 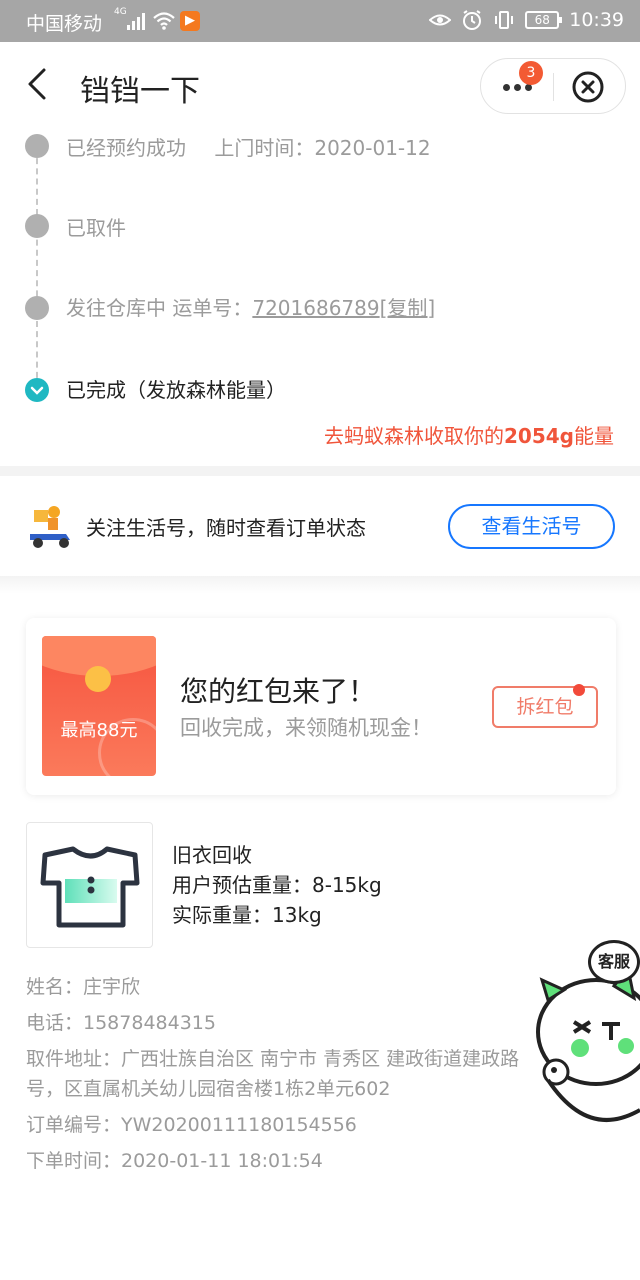 I want to click on customer-phone: 电话：15878484315, so click(x=121, y=1023).